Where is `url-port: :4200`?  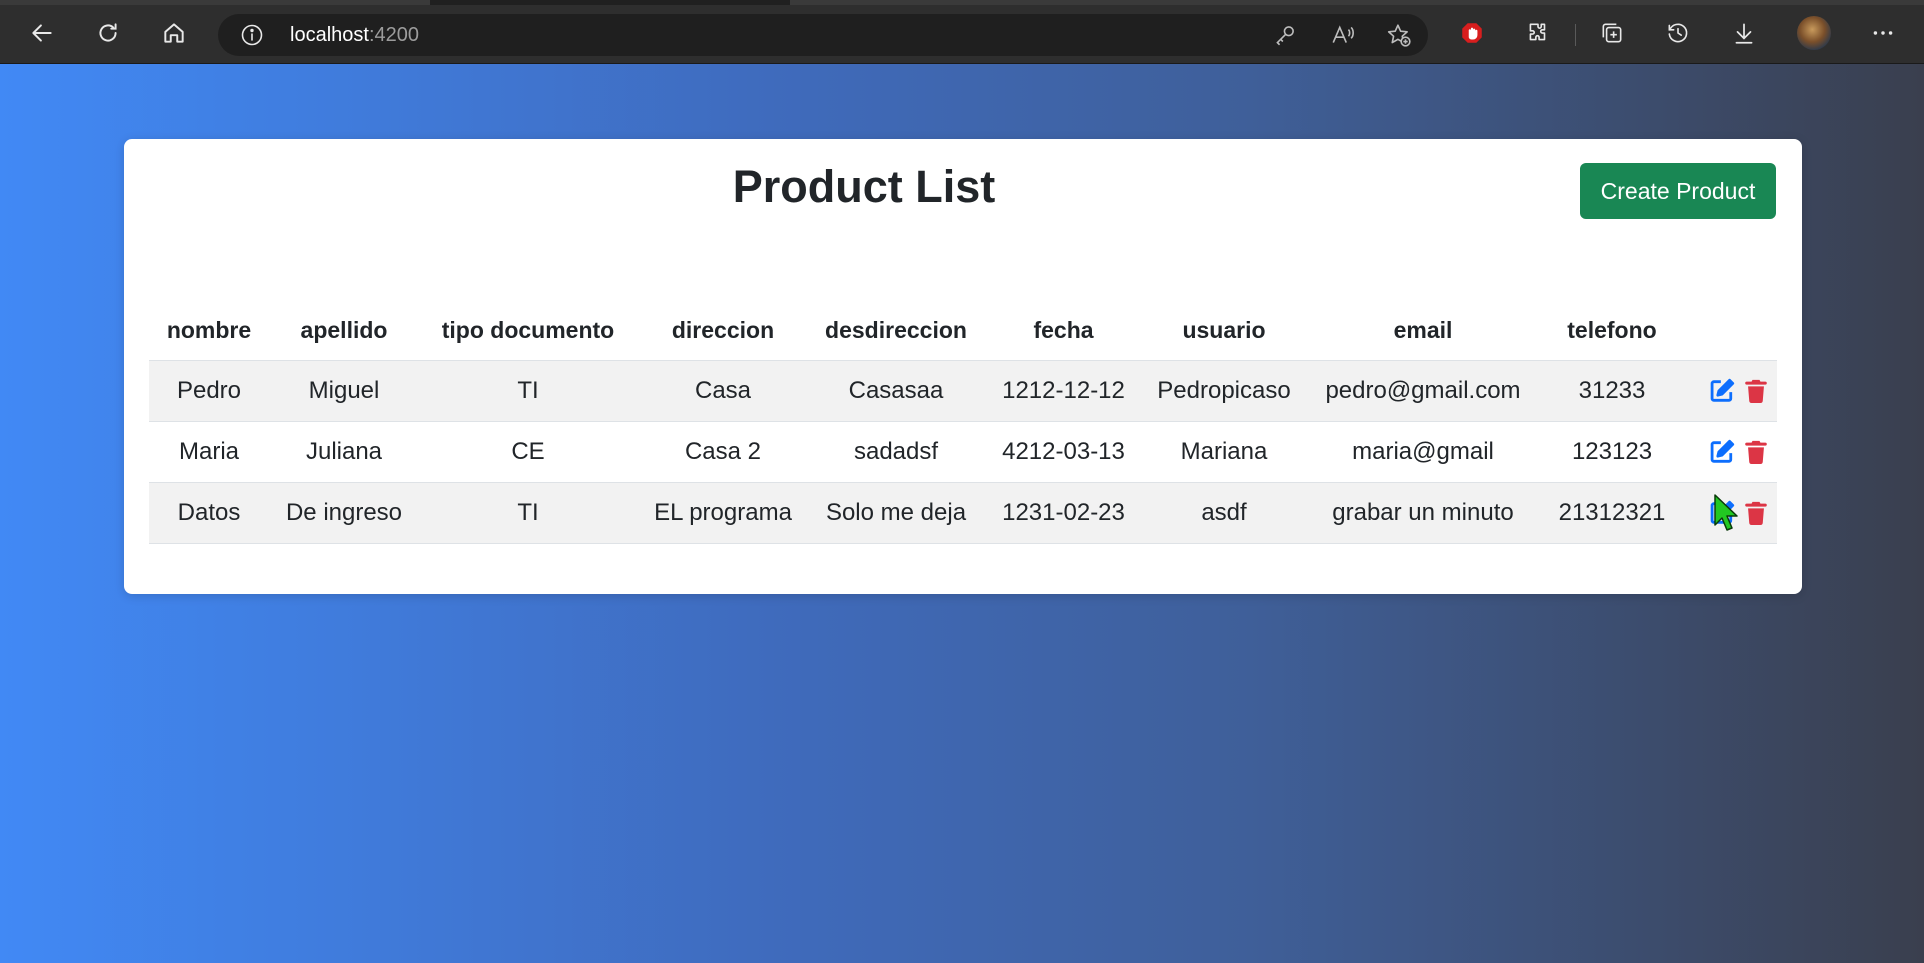
url-port: :4200 is located at coordinates (393, 35).